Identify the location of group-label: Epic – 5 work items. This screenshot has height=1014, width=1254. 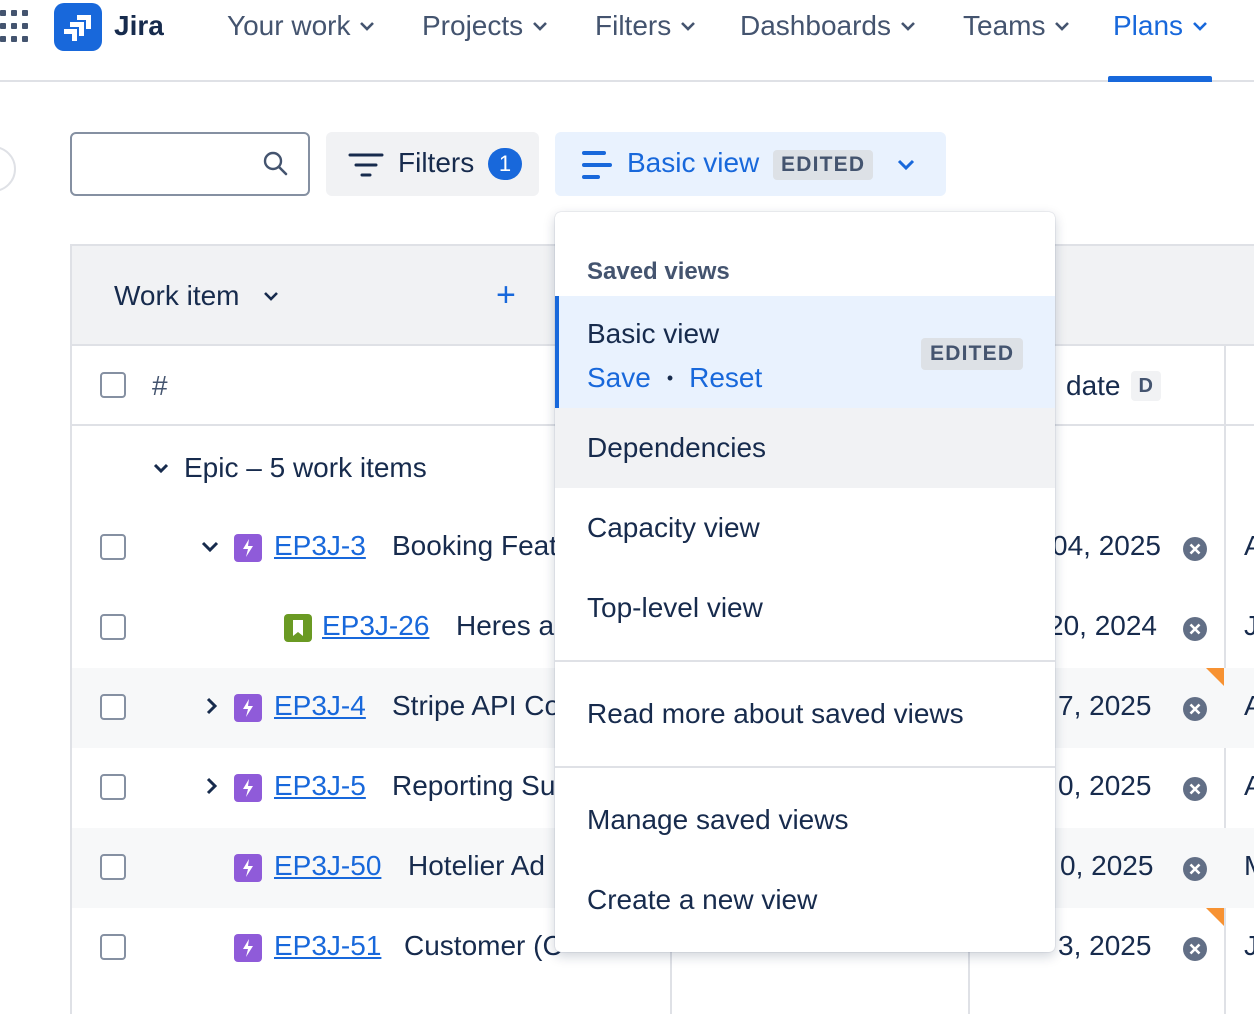
(305, 467).